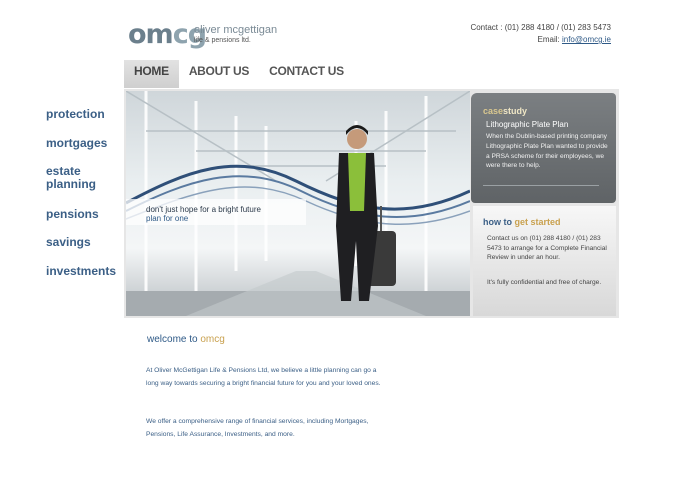  I want to click on get-started-title-a: how to, so click(499, 222).